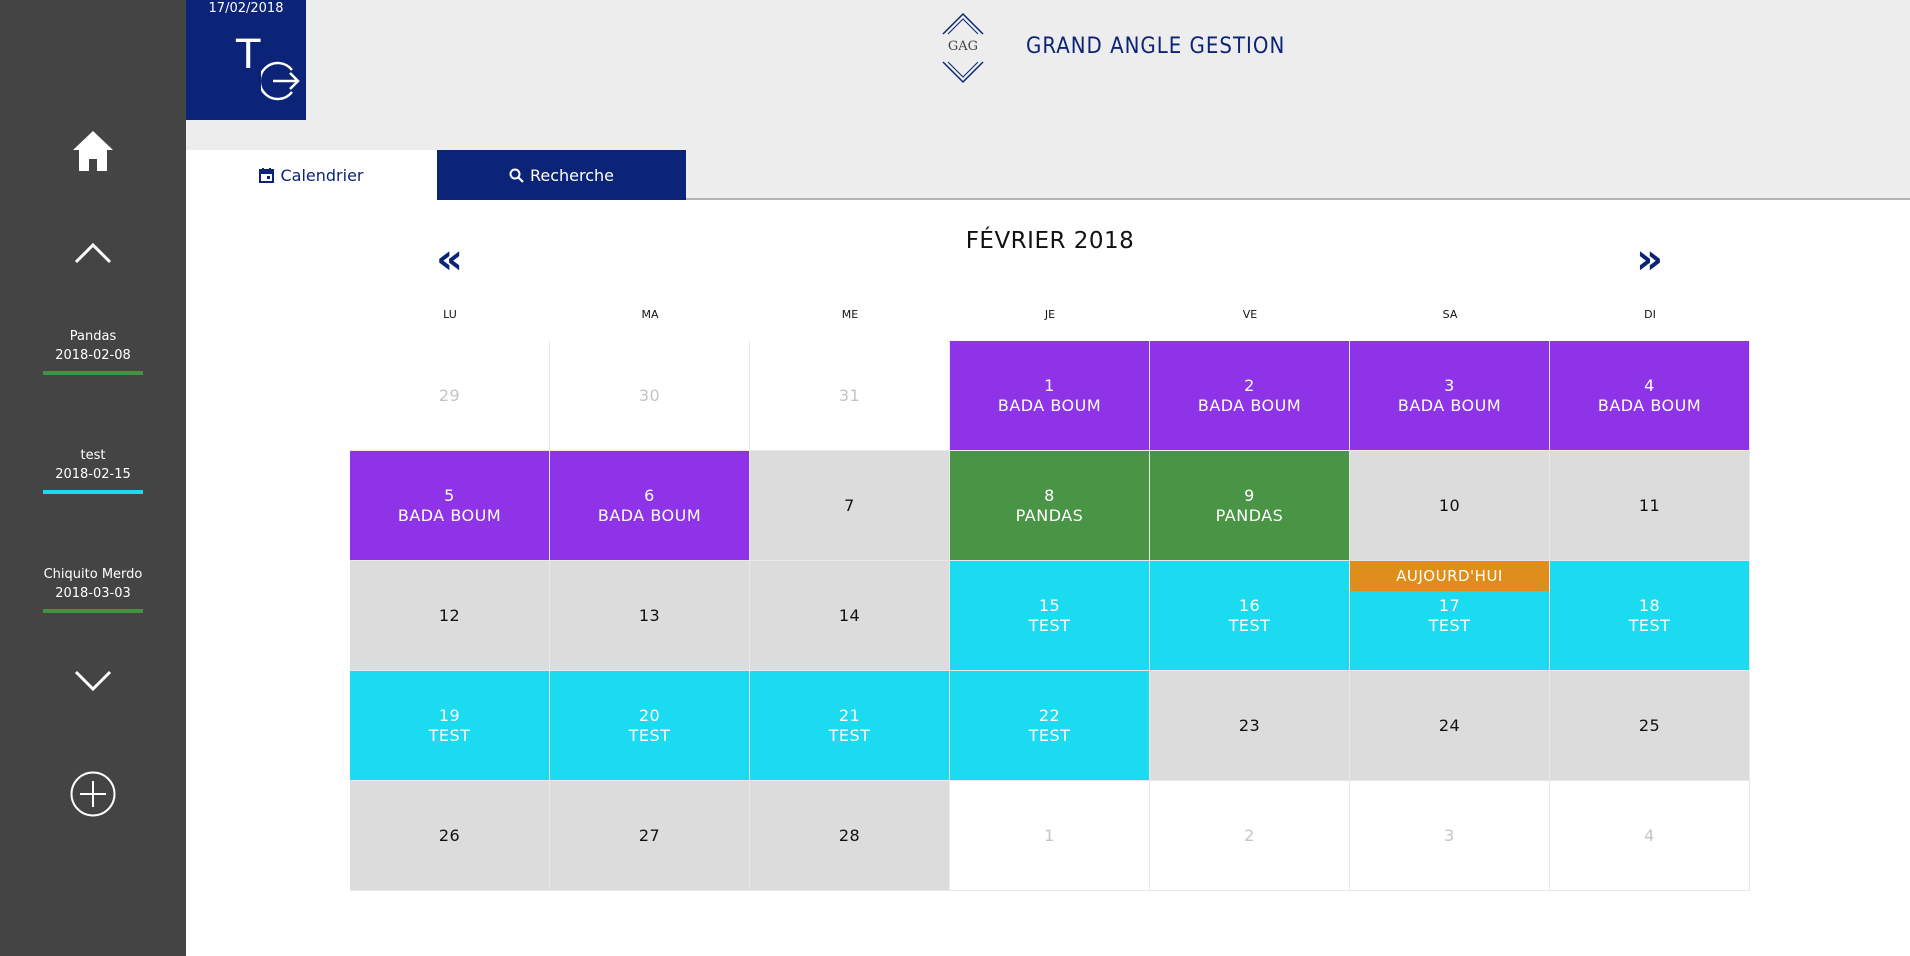 This screenshot has width=1910, height=956. I want to click on calendar-day-cell: 19 TEST, so click(450, 726).